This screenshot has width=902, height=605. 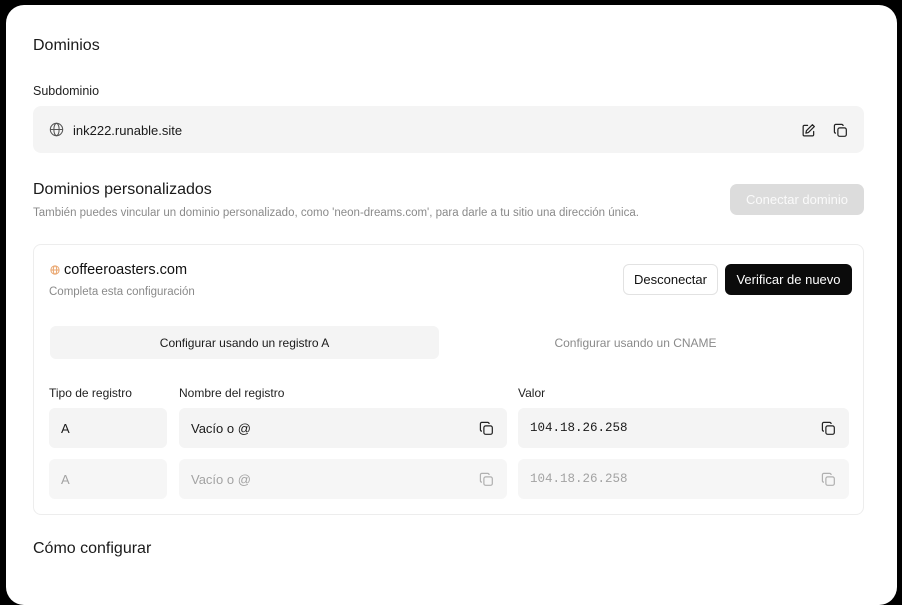 I want to click on column-record-name: Nombre del registro, so click(x=232, y=393).